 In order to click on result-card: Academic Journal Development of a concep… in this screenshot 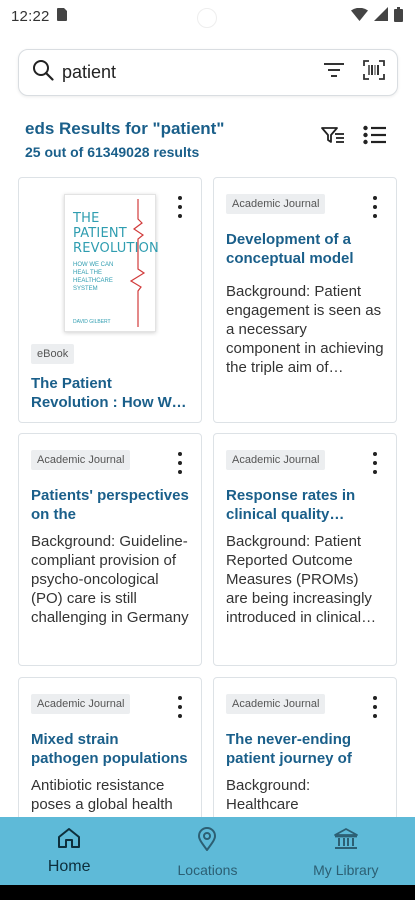, I will do `click(305, 300)`.